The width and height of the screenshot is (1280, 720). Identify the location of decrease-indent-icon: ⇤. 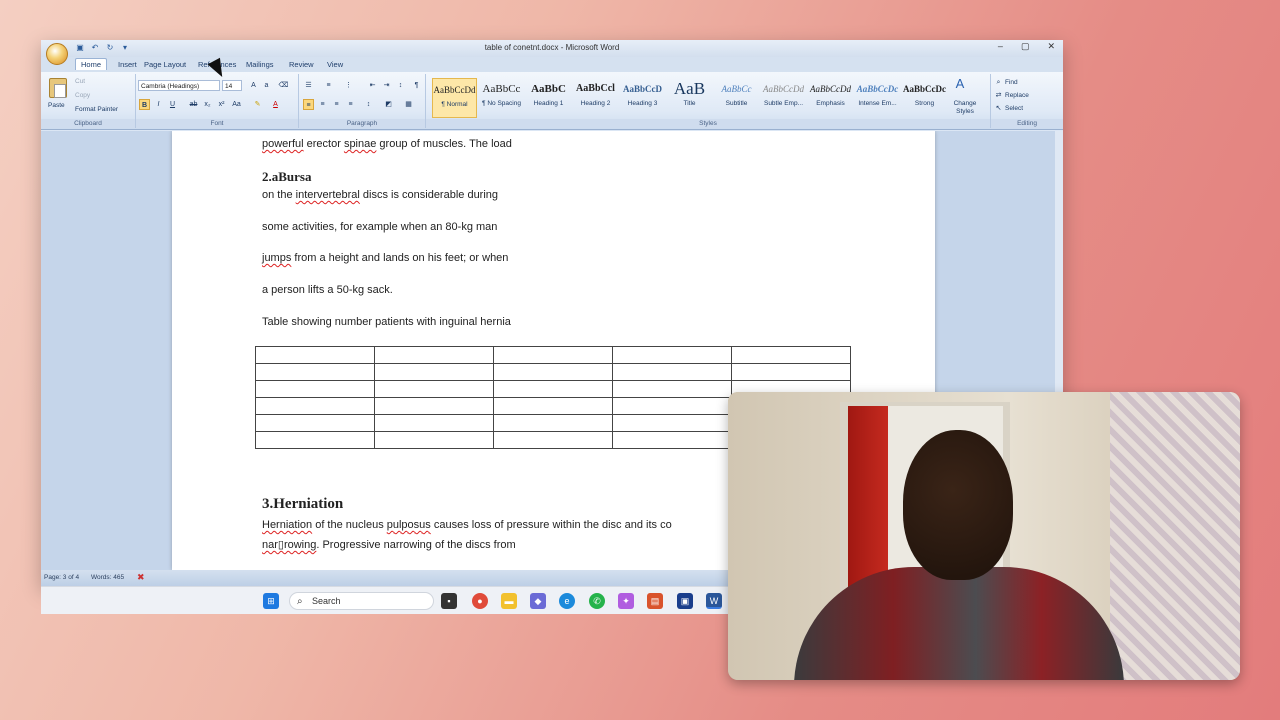
(372, 85).